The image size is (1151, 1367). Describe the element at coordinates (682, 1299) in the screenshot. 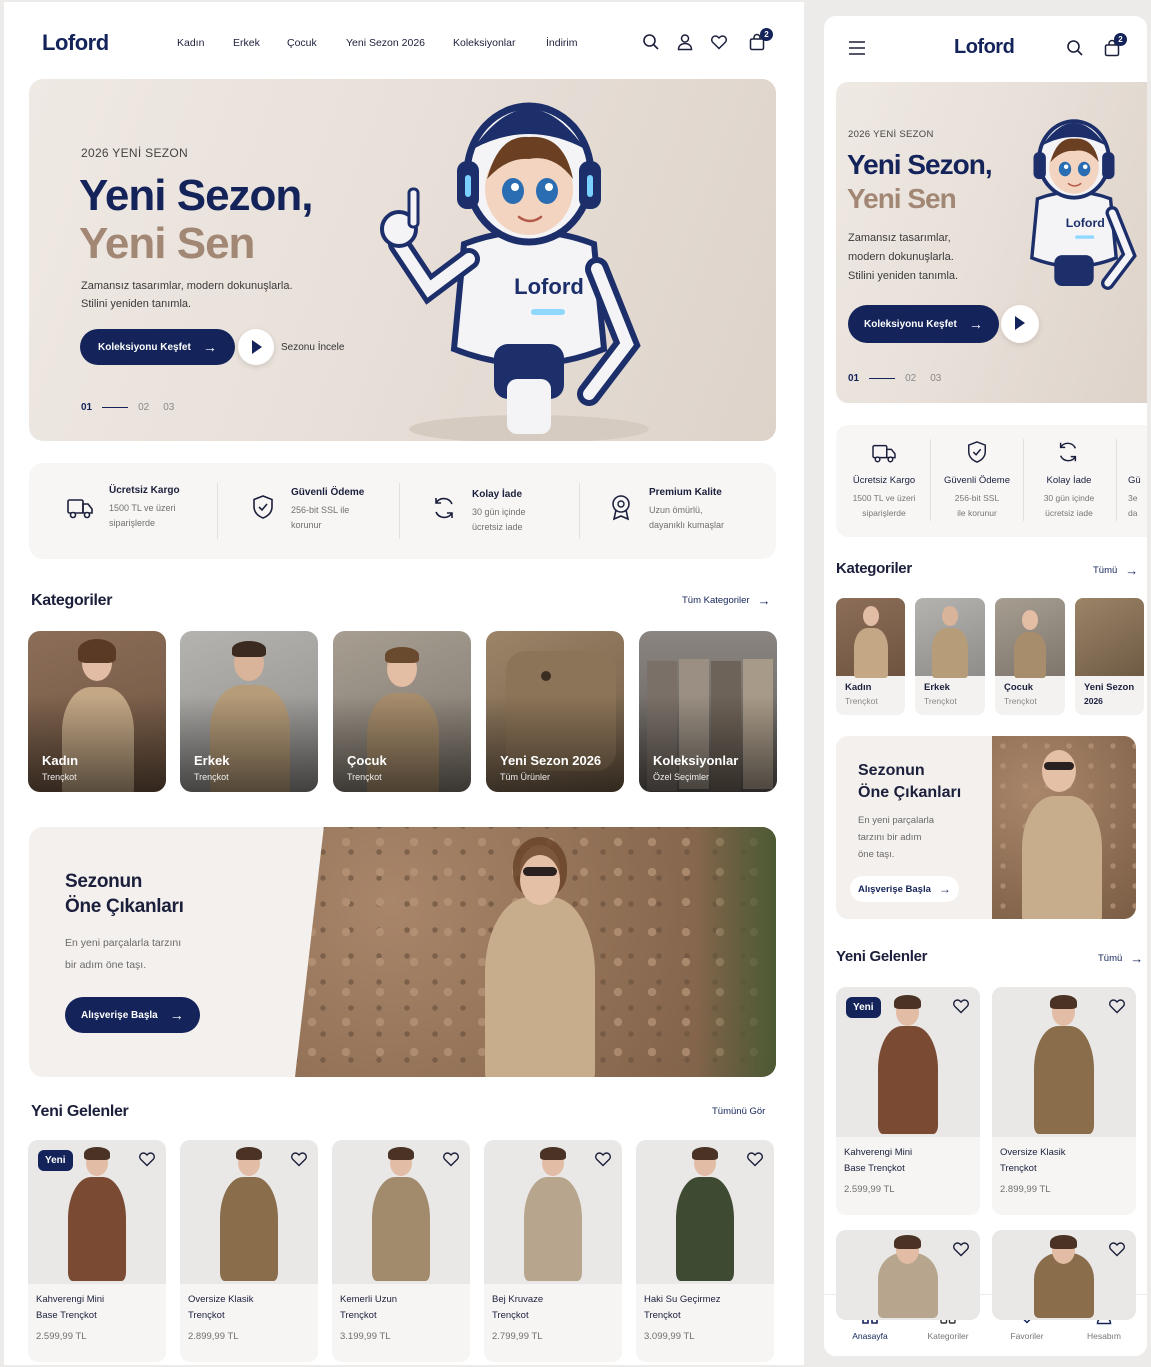

I see `product-name-line1: Haki Su Geçirmez` at that location.